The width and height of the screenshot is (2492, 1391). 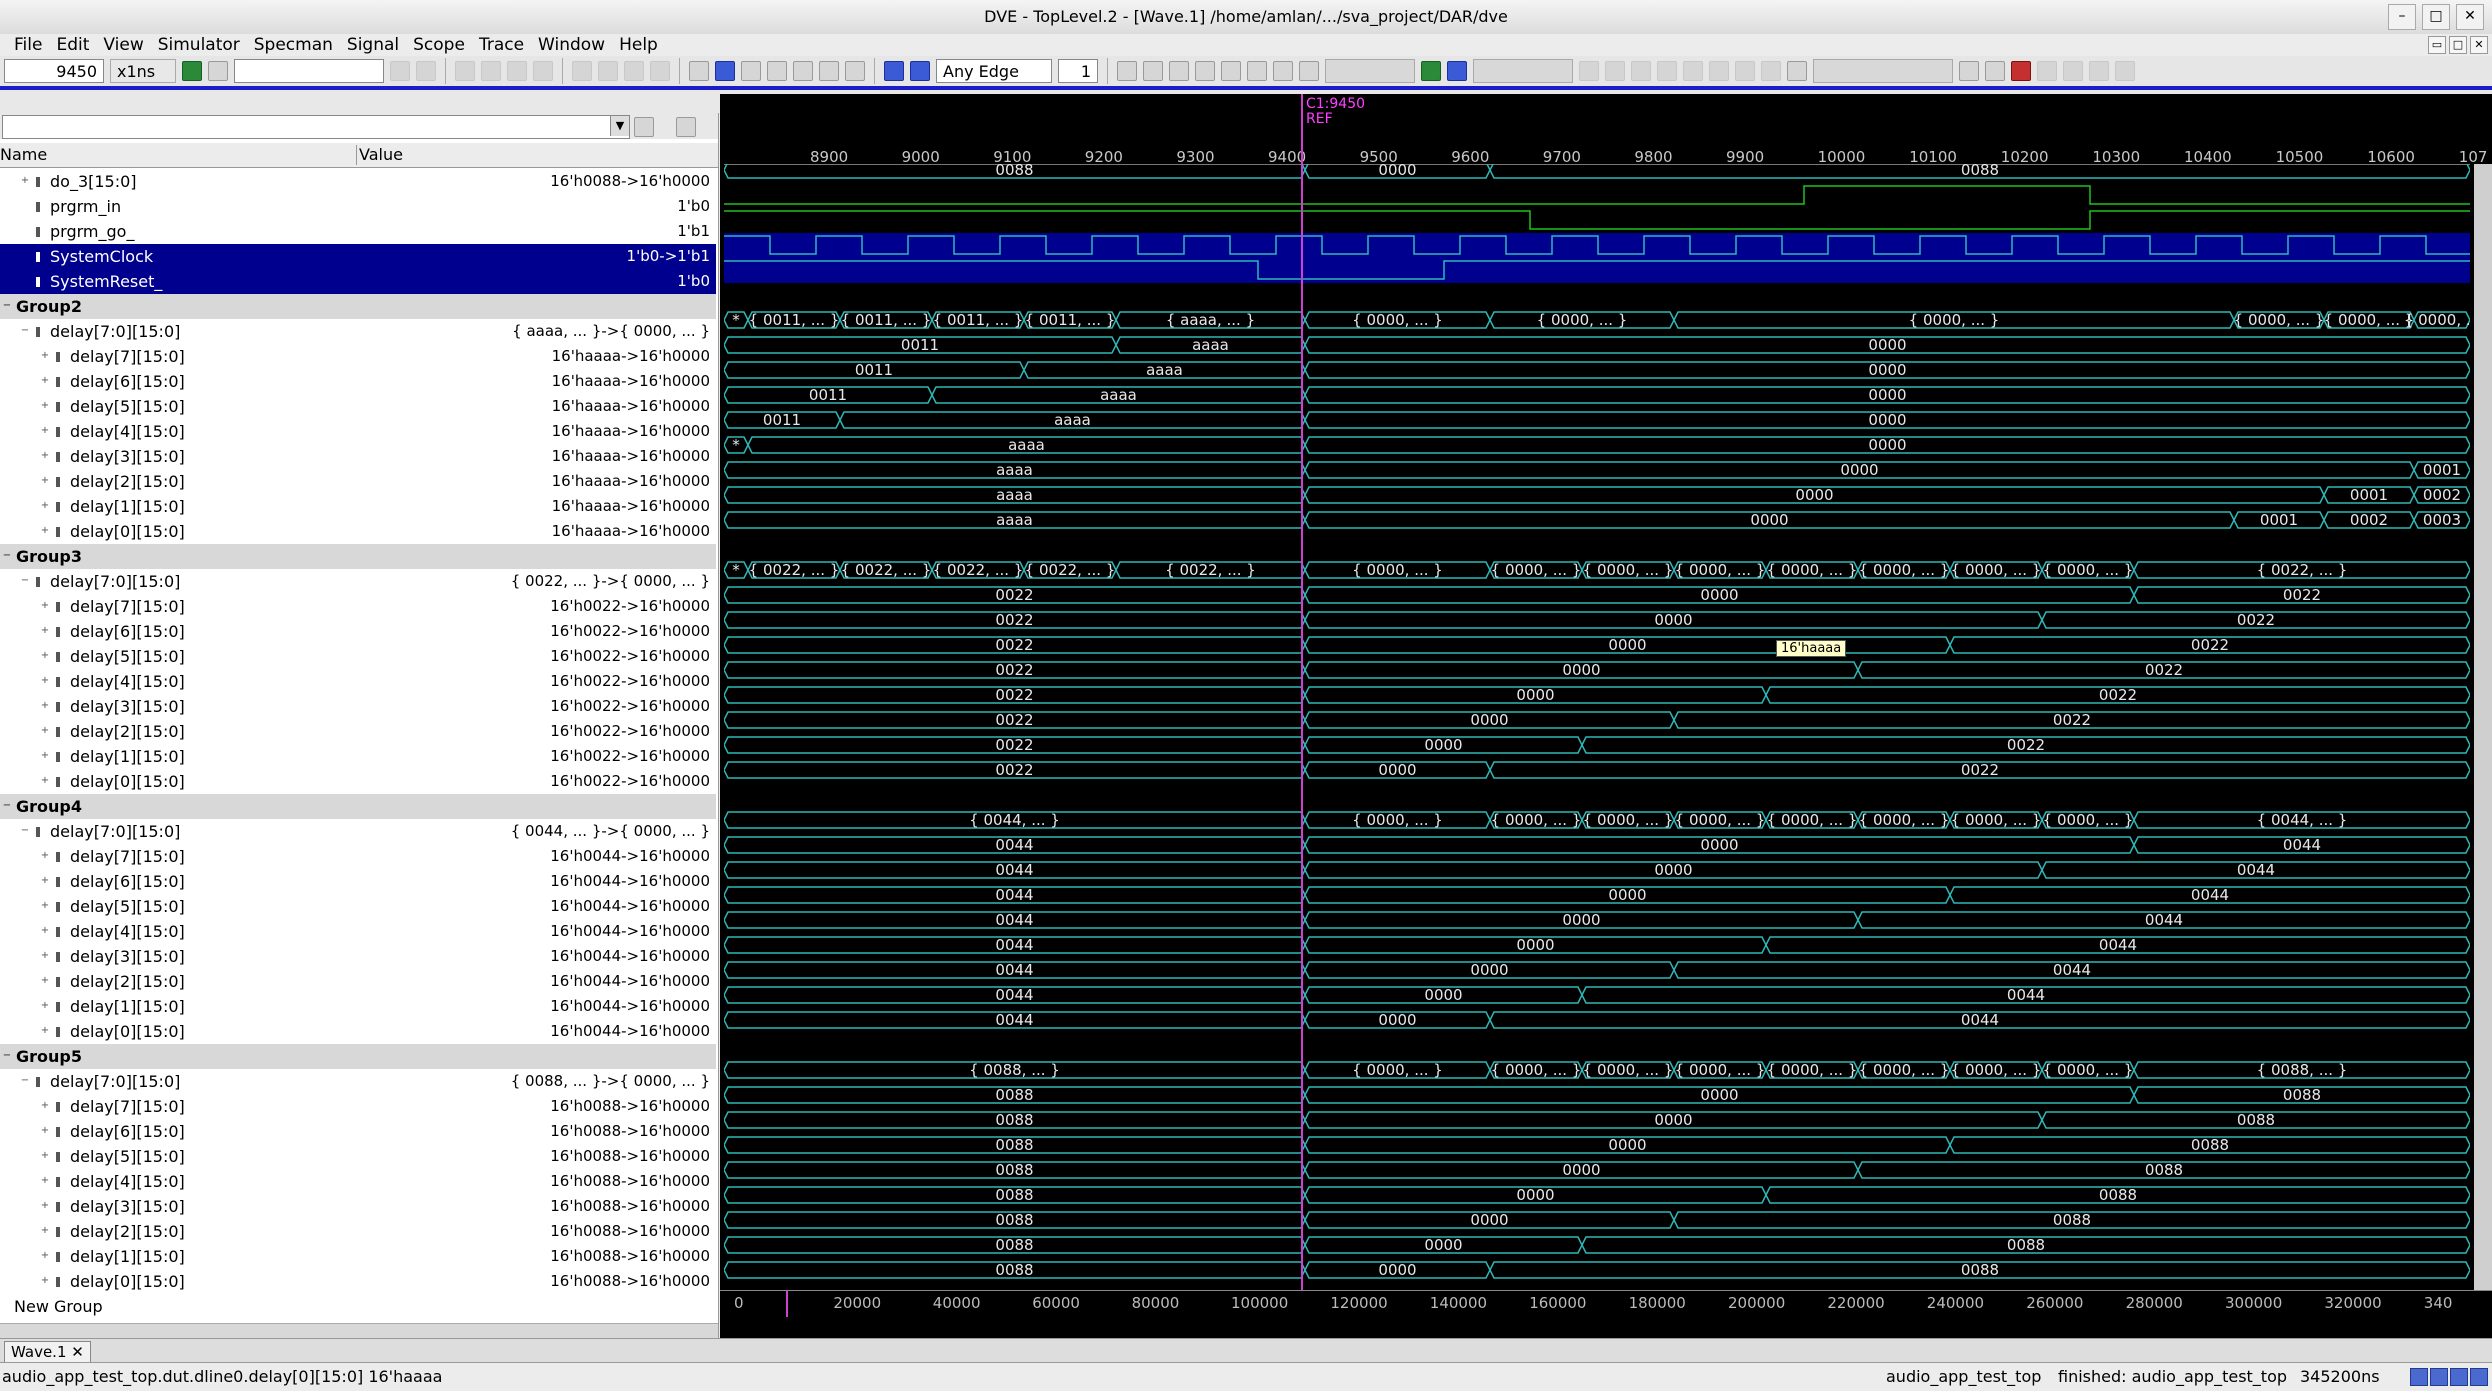 What do you see at coordinates (358, 256) in the screenshot?
I see `signal-row: SystemClock 1'b0->1'b1` at bounding box center [358, 256].